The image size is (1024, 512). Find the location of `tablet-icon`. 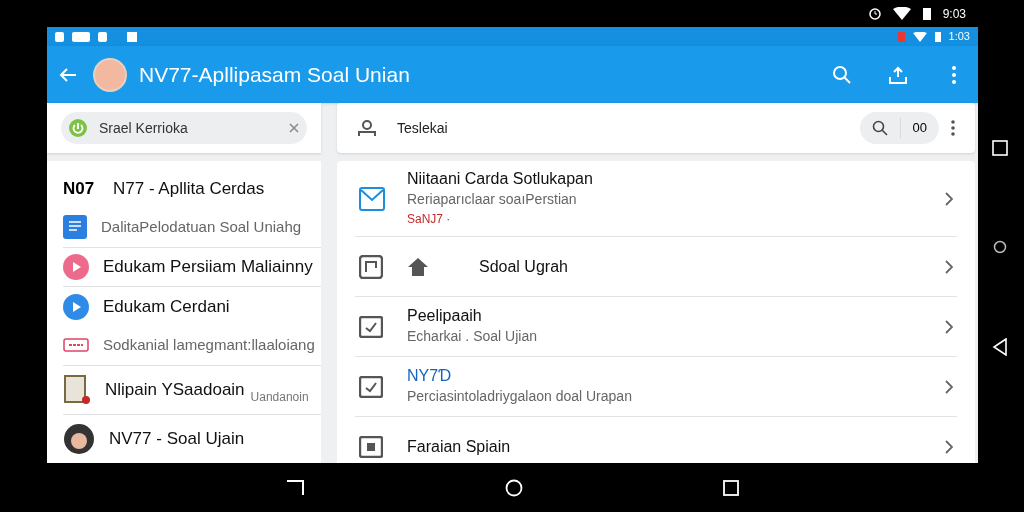

tablet-icon is located at coordinates (77, 389).